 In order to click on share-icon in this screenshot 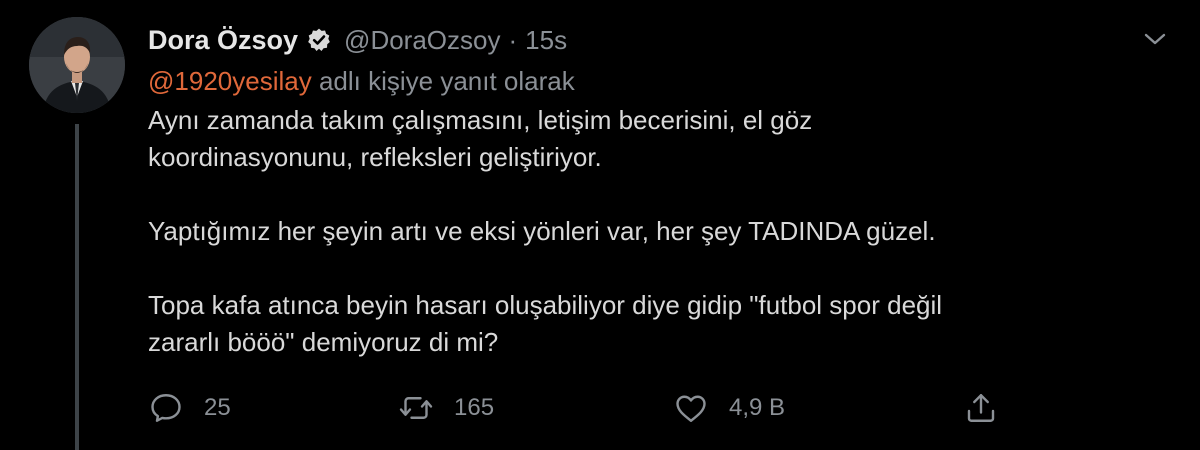, I will do `click(981, 408)`.